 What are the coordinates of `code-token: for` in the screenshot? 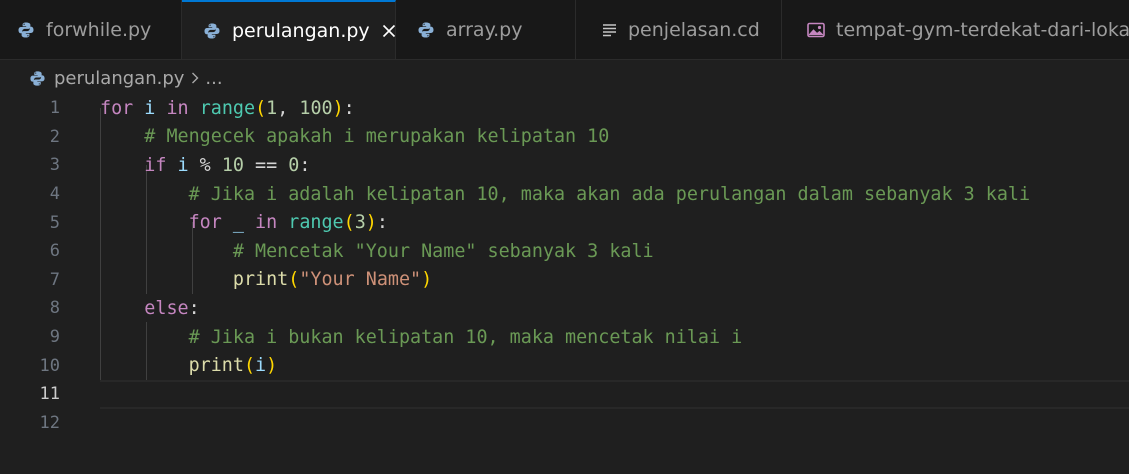 It's located at (205, 223).